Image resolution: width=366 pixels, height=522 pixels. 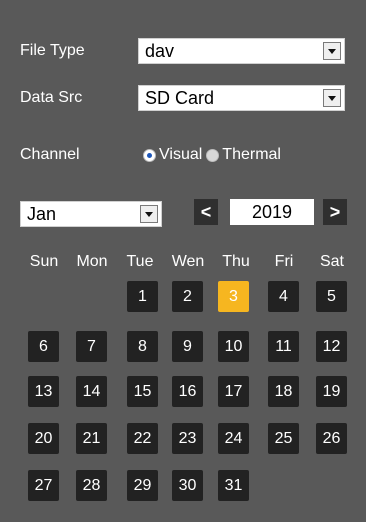 What do you see at coordinates (187, 391) in the screenshot?
I see `day-cell: 16` at bounding box center [187, 391].